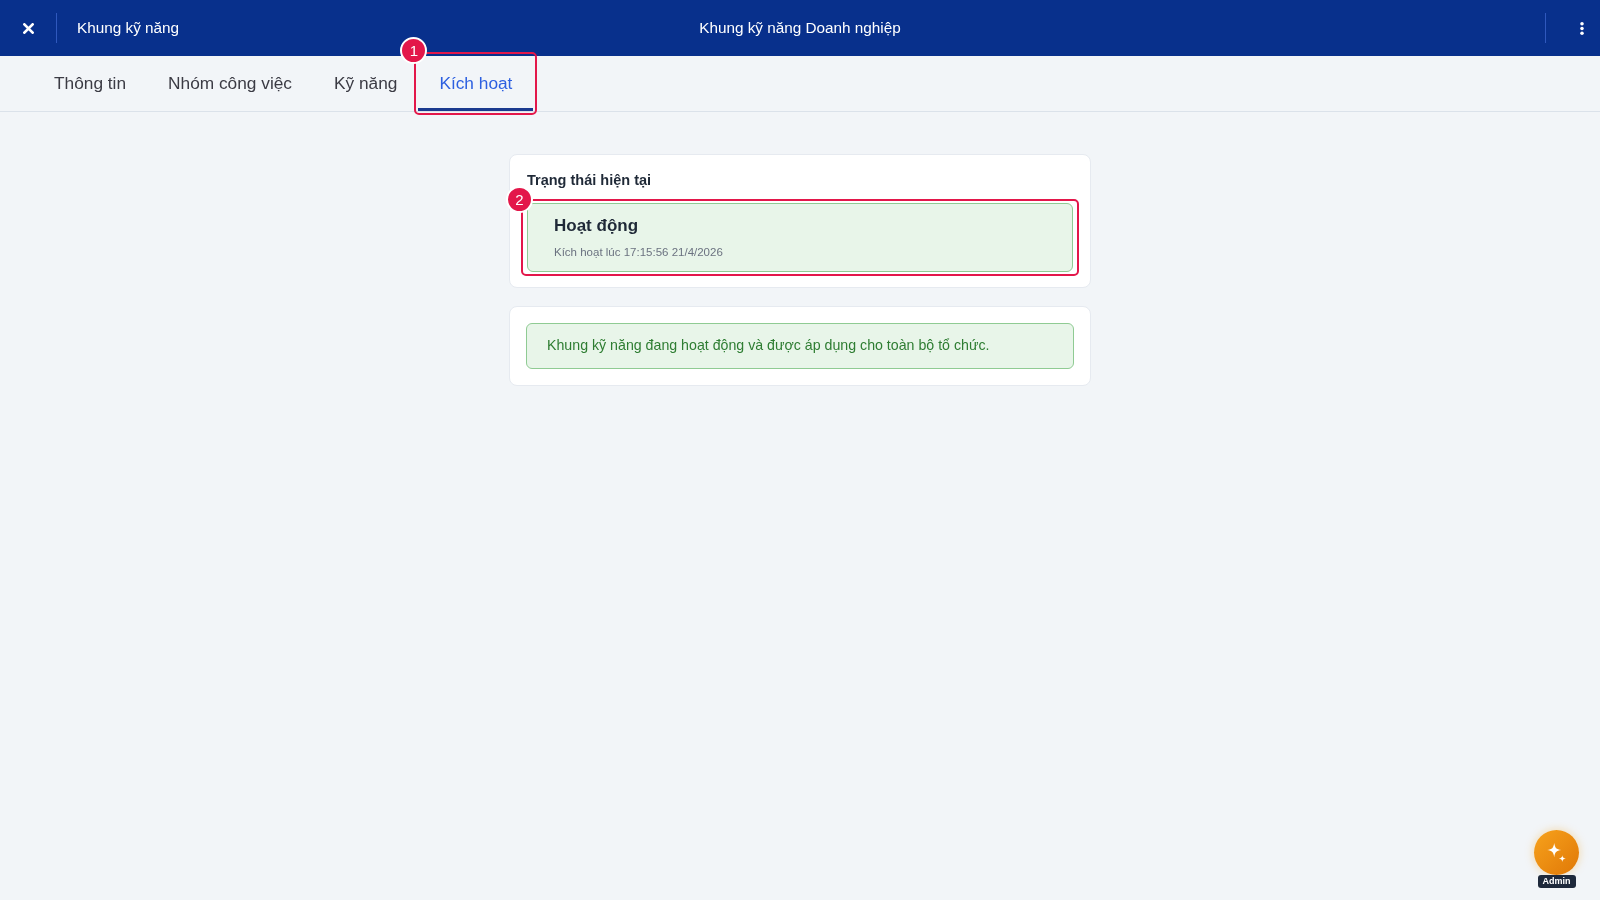 This screenshot has width=1600, height=900. Describe the element at coordinates (1582, 28) in the screenshot. I see `more-icon` at that location.